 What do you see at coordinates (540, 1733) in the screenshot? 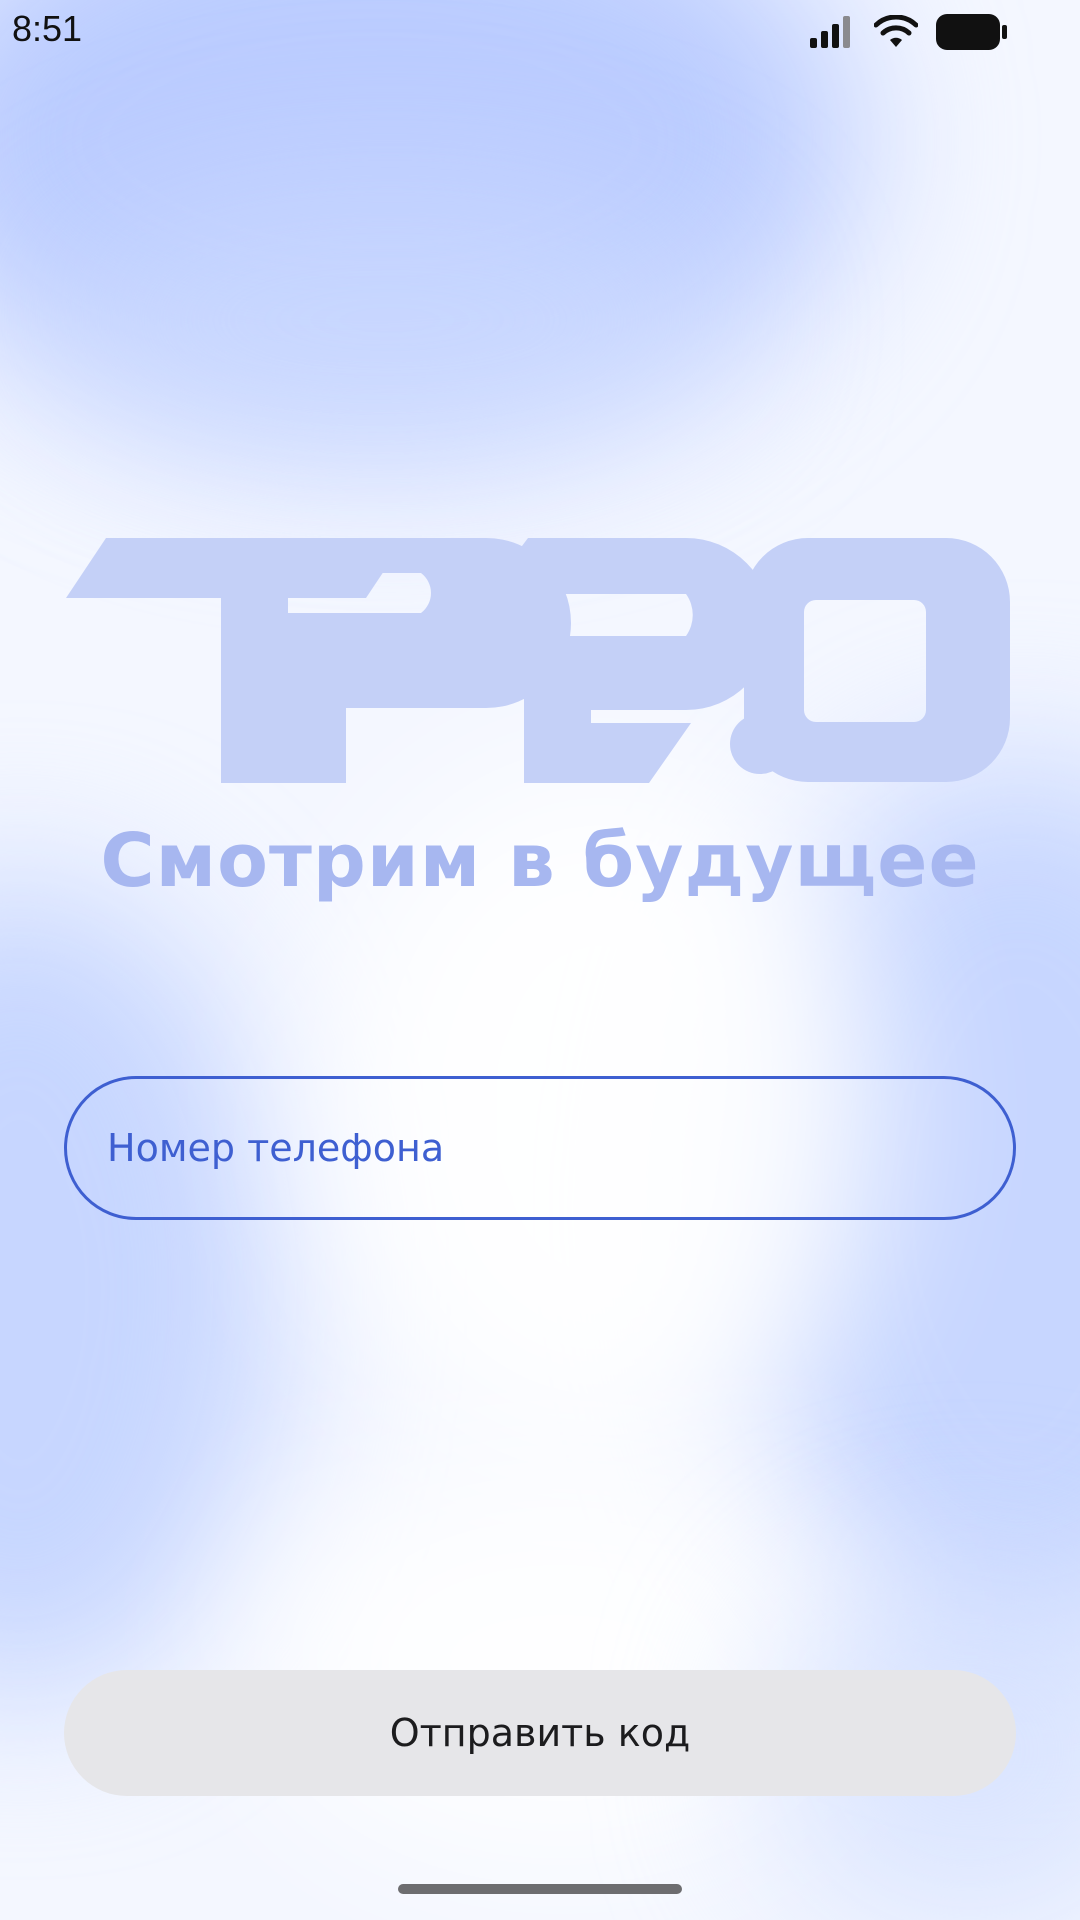
I see `send-code-button: Отправить код` at bounding box center [540, 1733].